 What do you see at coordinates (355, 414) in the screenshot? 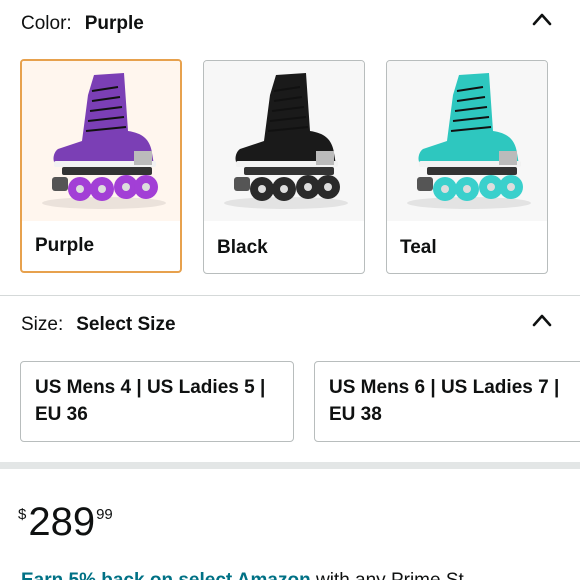
I see `size-option-line: EU 38` at bounding box center [355, 414].